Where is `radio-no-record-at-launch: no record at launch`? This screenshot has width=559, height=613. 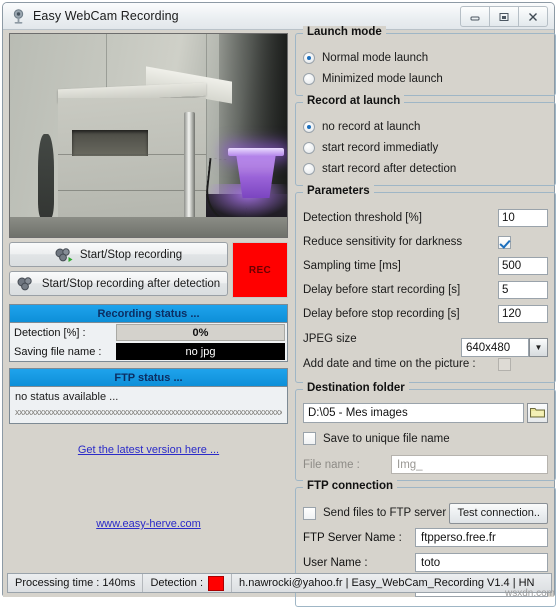
radio-no-record-at-launch: no record at launch is located at coordinates (425, 126).